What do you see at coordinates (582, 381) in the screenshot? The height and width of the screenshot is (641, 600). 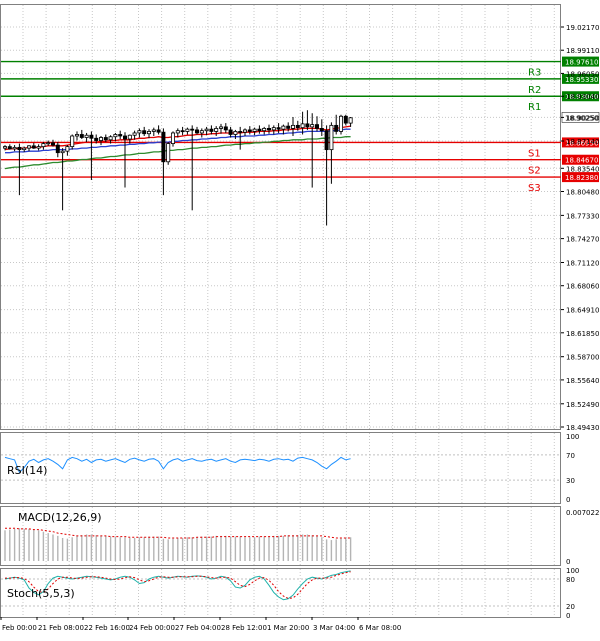 I see `price-tick-label: 18.55640` at bounding box center [582, 381].